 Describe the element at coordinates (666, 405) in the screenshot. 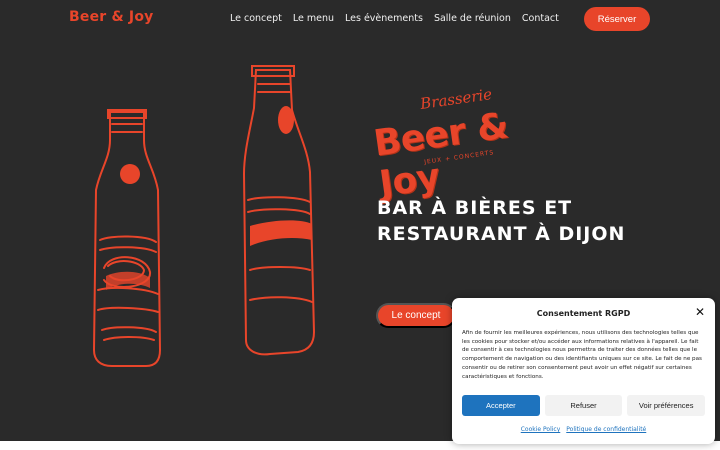

I see `preferences-button: Voir préférences` at that location.